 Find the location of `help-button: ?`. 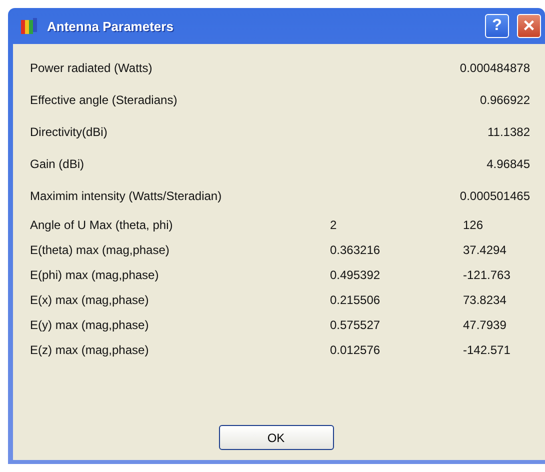

help-button: ? is located at coordinates (497, 26).